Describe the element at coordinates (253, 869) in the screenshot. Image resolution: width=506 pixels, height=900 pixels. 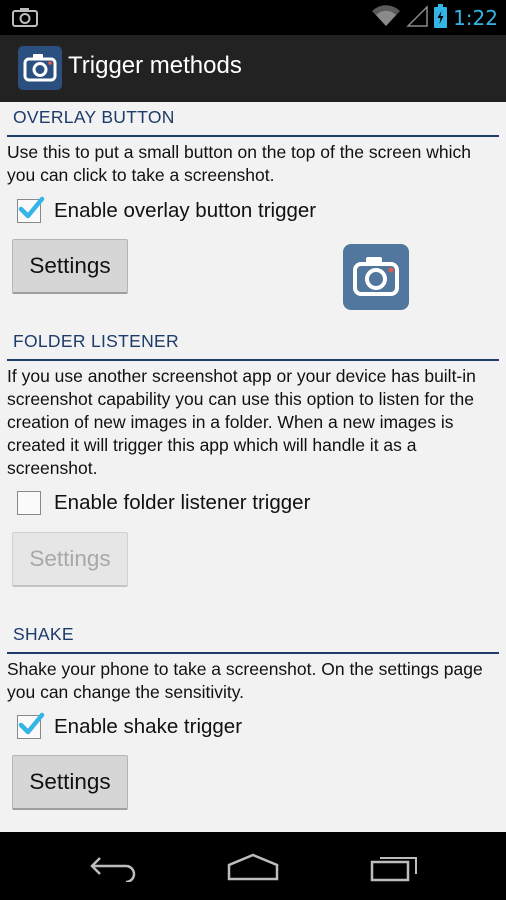
I see `home-icon` at that location.